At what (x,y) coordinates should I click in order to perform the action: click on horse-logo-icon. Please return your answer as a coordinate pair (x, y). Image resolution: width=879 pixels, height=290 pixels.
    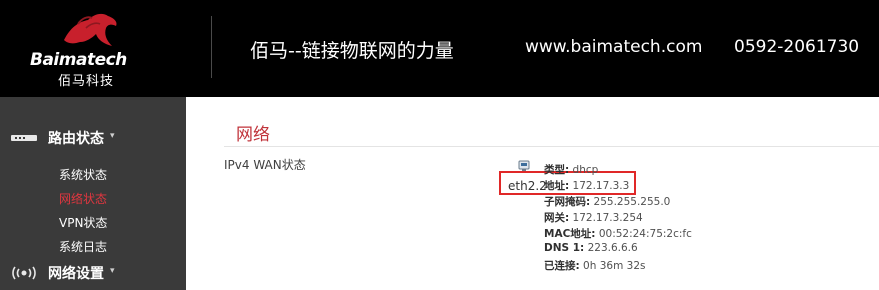
    Looking at the image, I should click on (90, 29).